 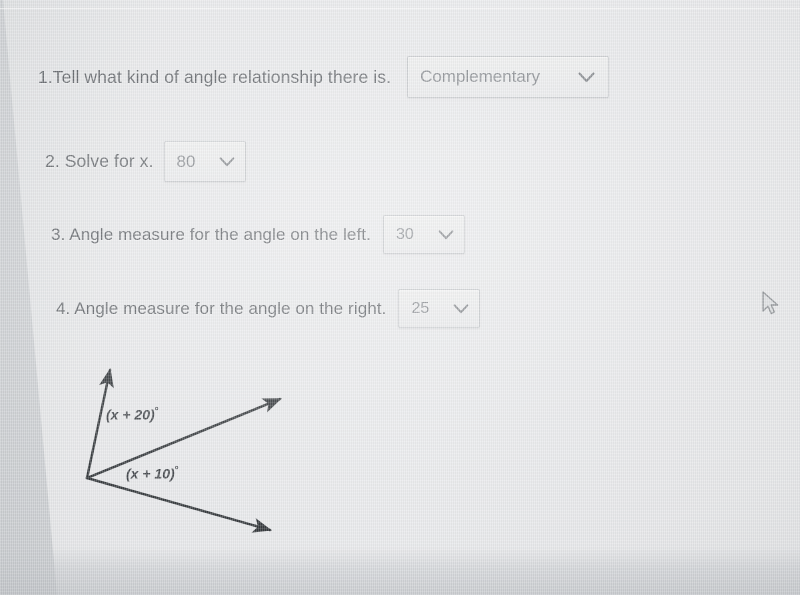 I want to click on cursor-arrow-icon, so click(x=770, y=303).